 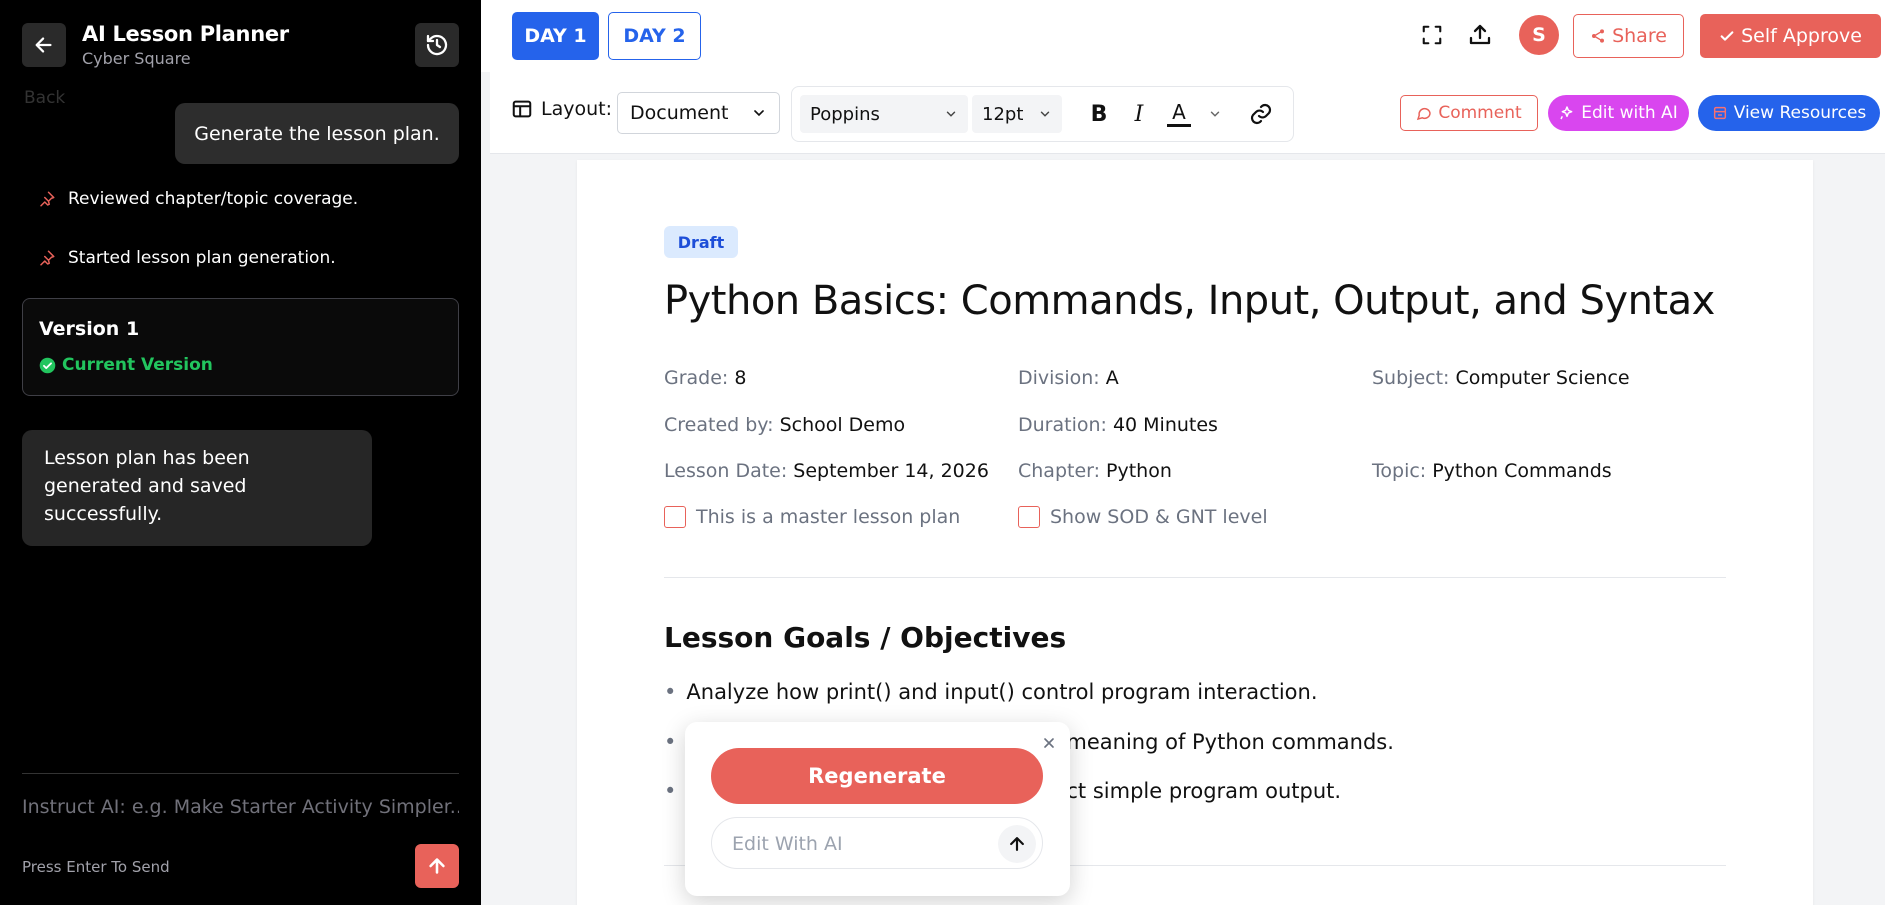 What do you see at coordinates (1598, 36) in the screenshot?
I see `share-icon` at bounding box center [1598, 36].